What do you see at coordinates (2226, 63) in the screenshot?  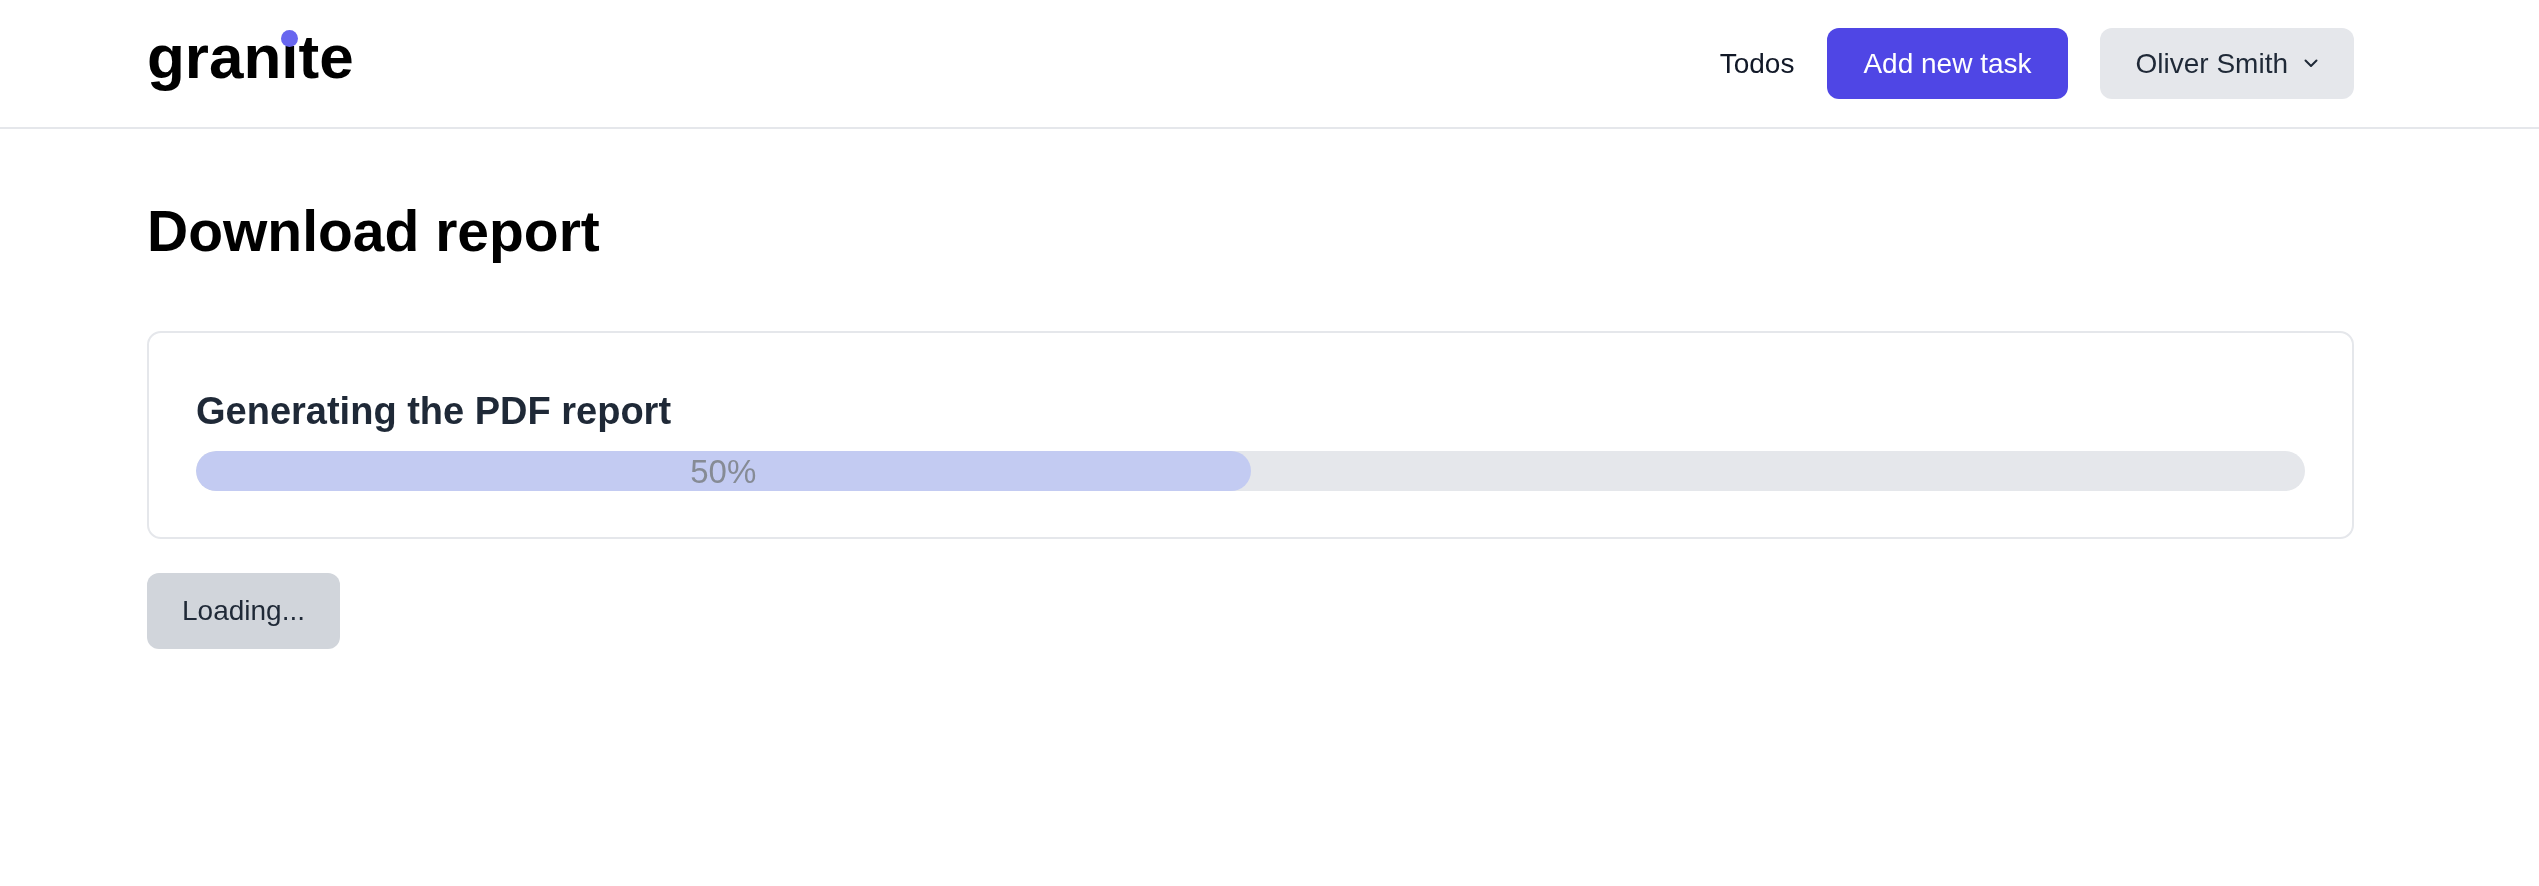 I see `user-menu-button: Oliver Smith` at bounding box center [2226, 63].